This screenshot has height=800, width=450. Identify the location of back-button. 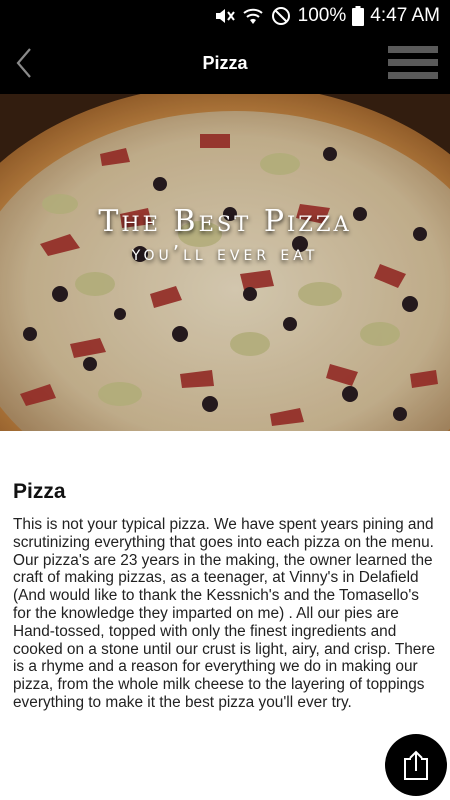
(24, 63).